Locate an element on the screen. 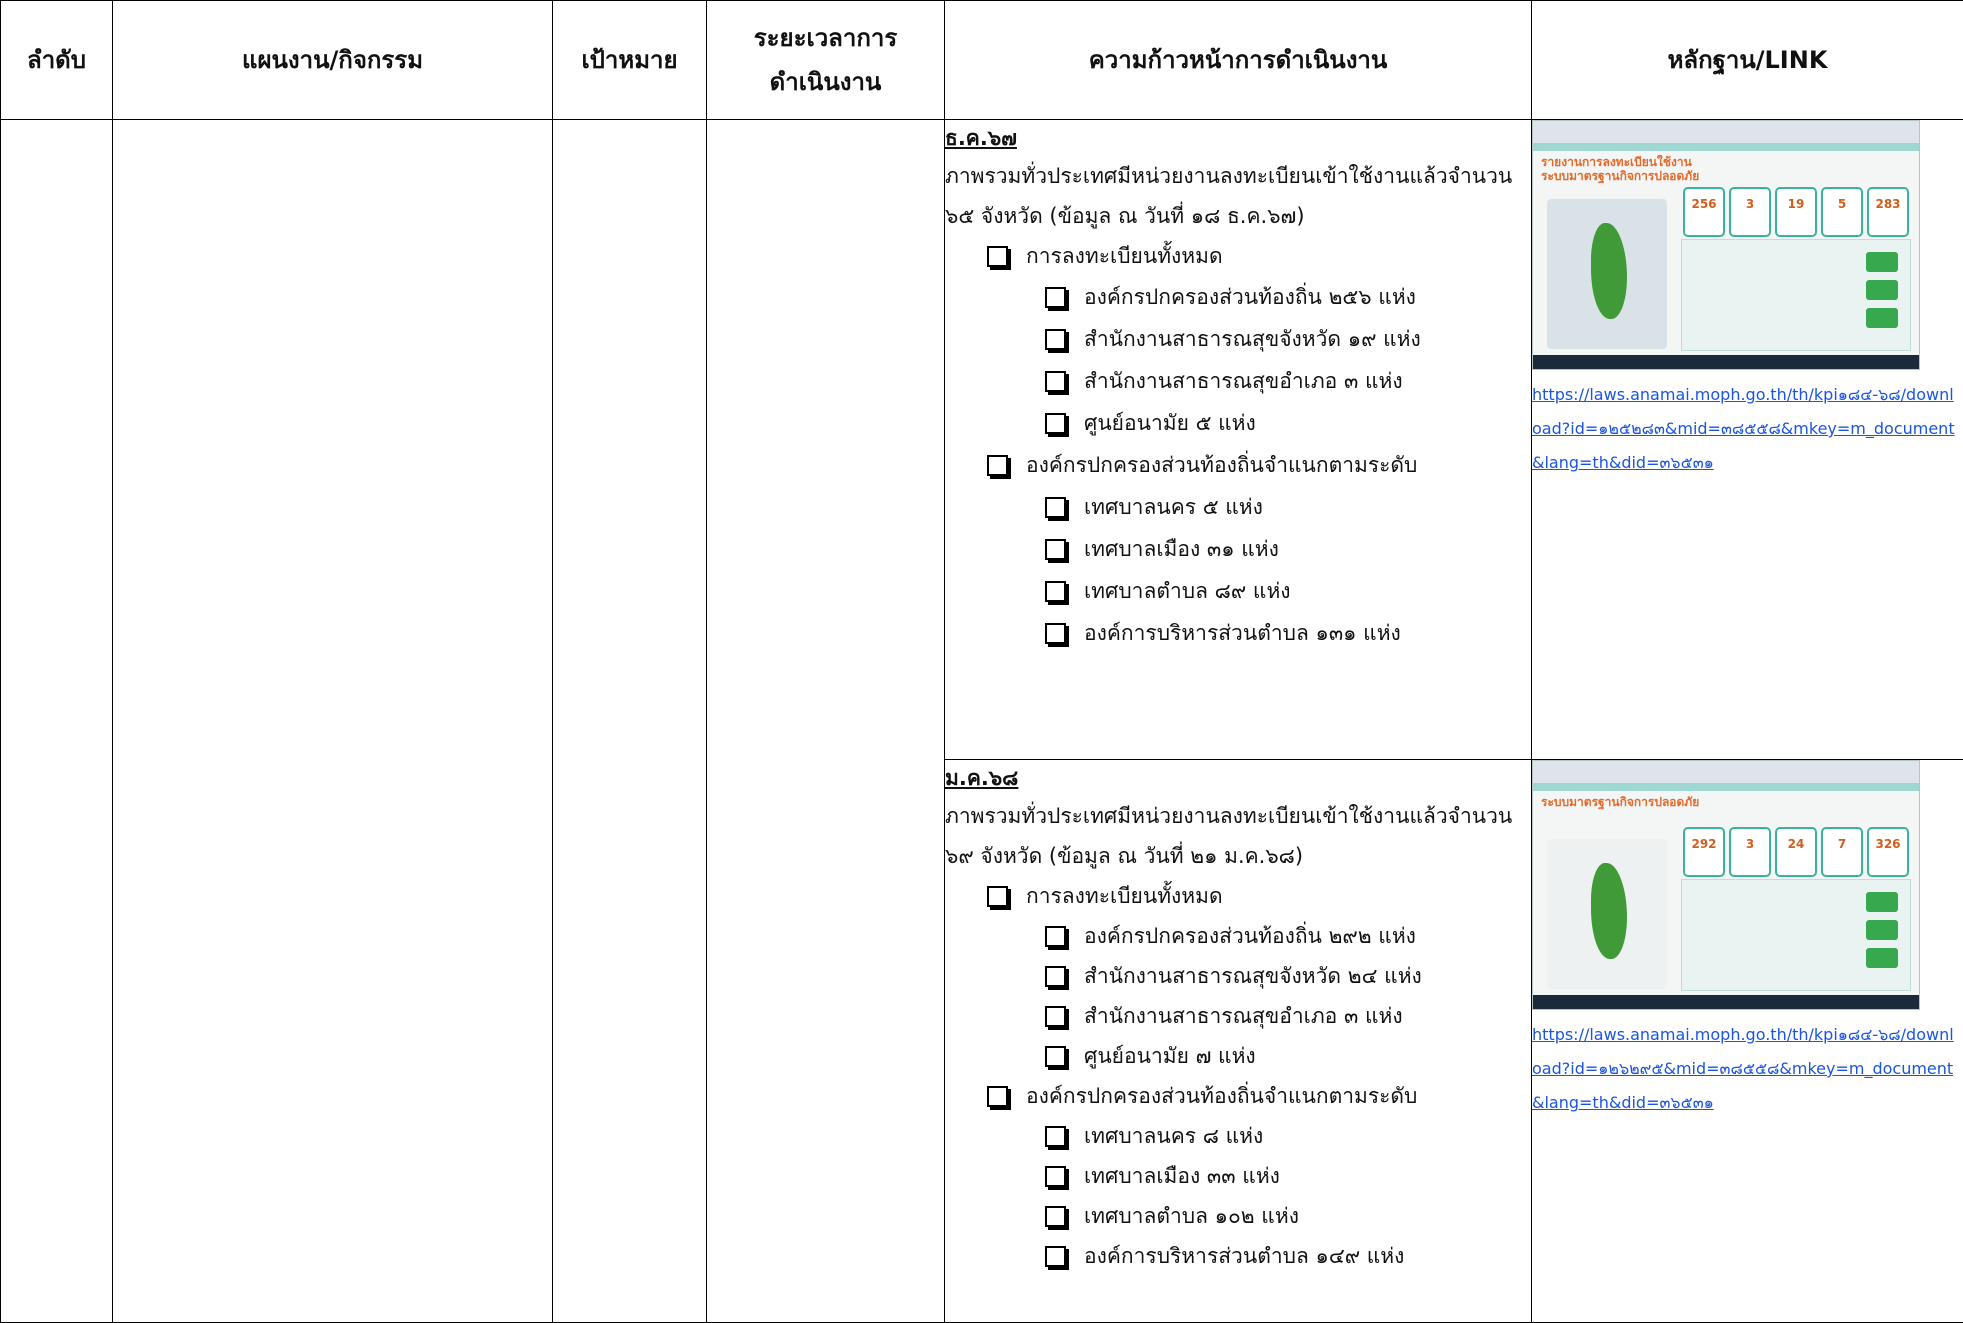 Image resolution: width=1963 pixels, height=1323 pixels. stat-tile: 256 is located at coordinates (1704, 212).